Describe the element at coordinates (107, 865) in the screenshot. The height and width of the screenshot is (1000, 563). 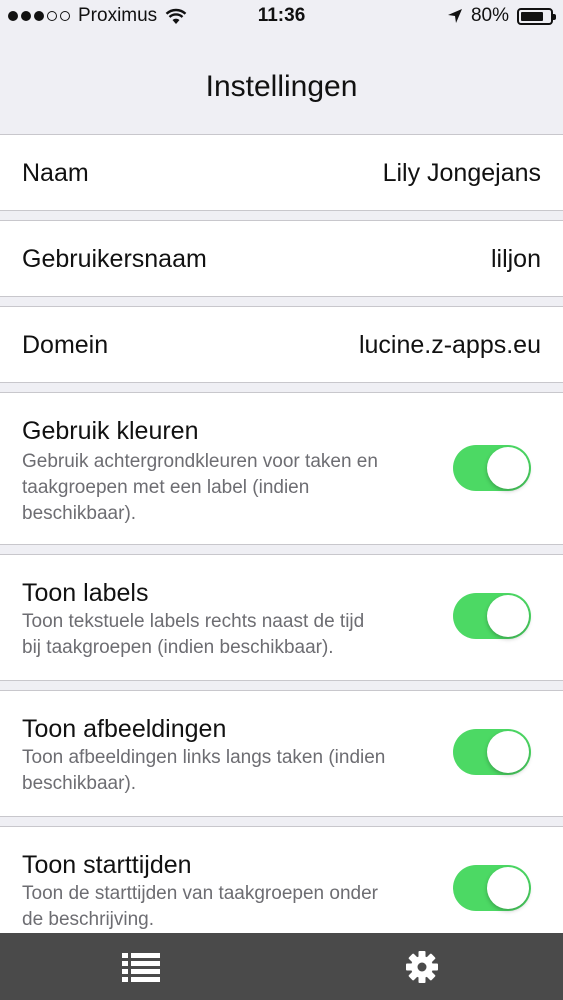
I see `toggle-label: Toon starttijden` at that location.